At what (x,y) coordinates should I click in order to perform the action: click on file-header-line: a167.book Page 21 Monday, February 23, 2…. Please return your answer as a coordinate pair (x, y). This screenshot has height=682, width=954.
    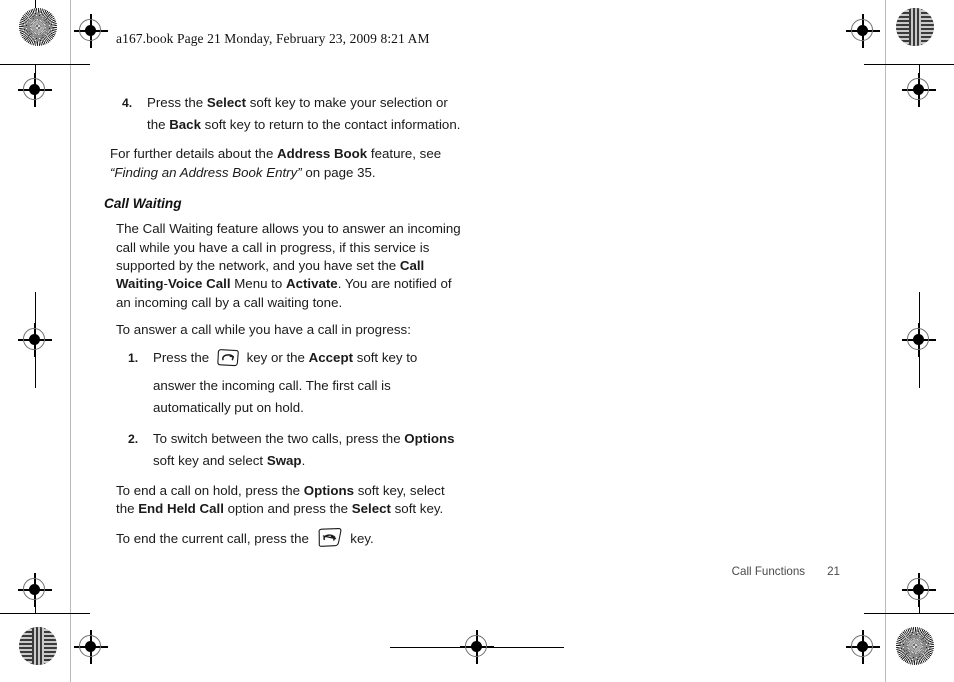
    Looking at the image, I should click on (273, 38).